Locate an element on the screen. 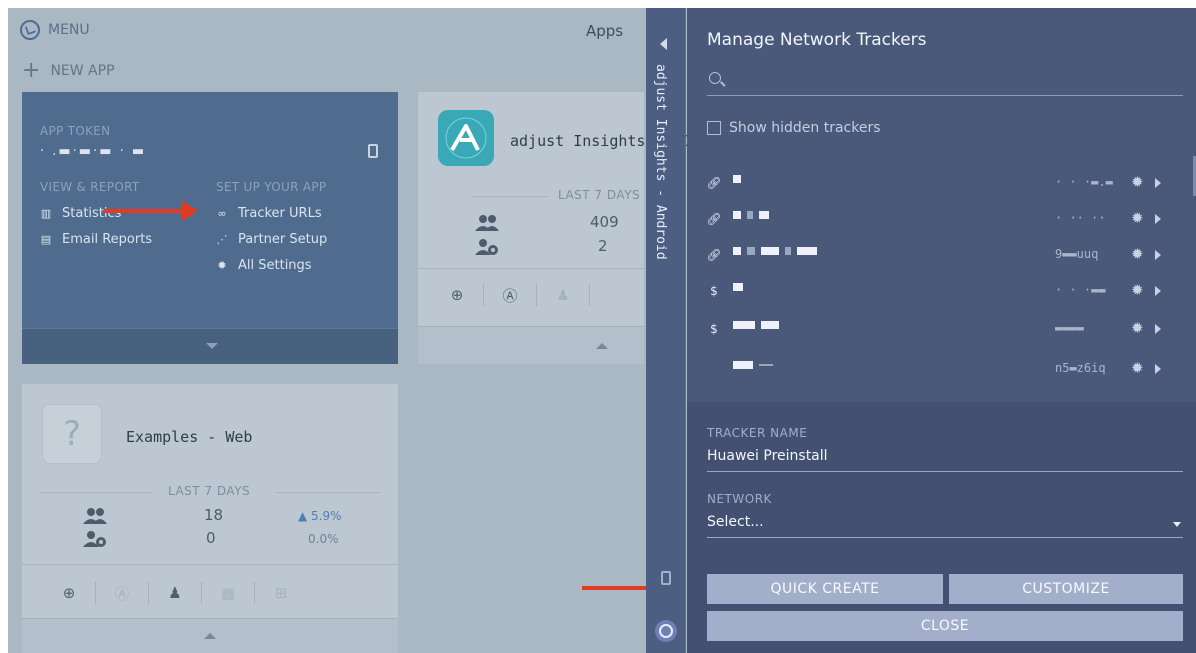 This screenshot has height=653, width=1196. view-report-label: VIEW & REPORT is located at coordinates (90, 187).